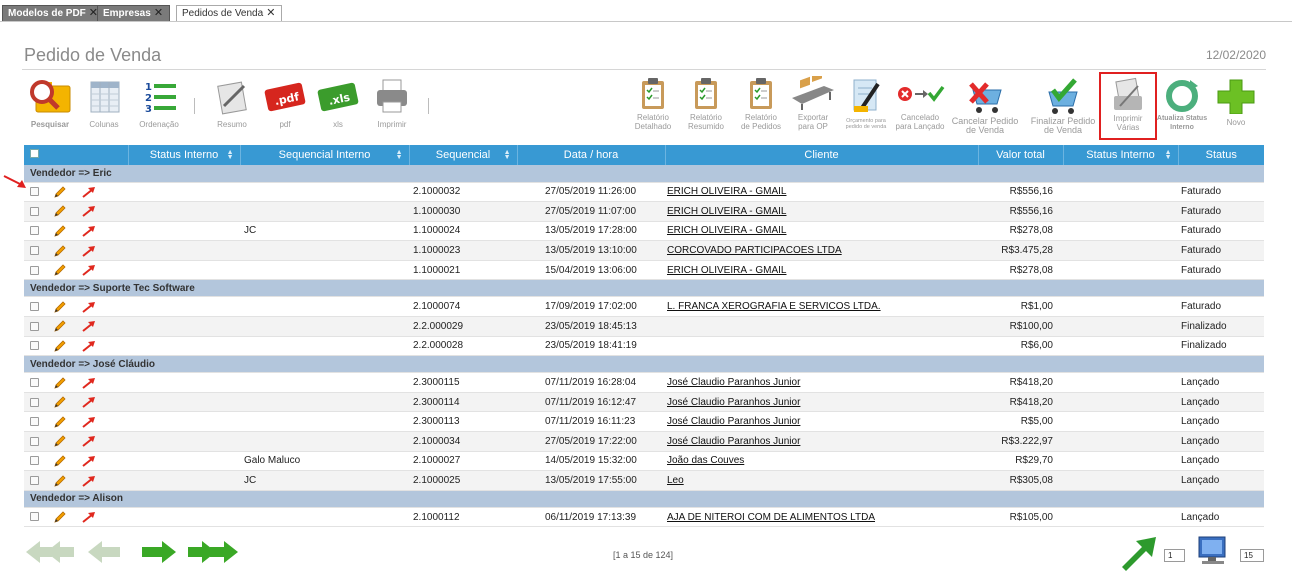  What do you see at coordinates (1221, 155) in the screenshot?
I see `col-status: Status` at bounding box center [1221, 155].